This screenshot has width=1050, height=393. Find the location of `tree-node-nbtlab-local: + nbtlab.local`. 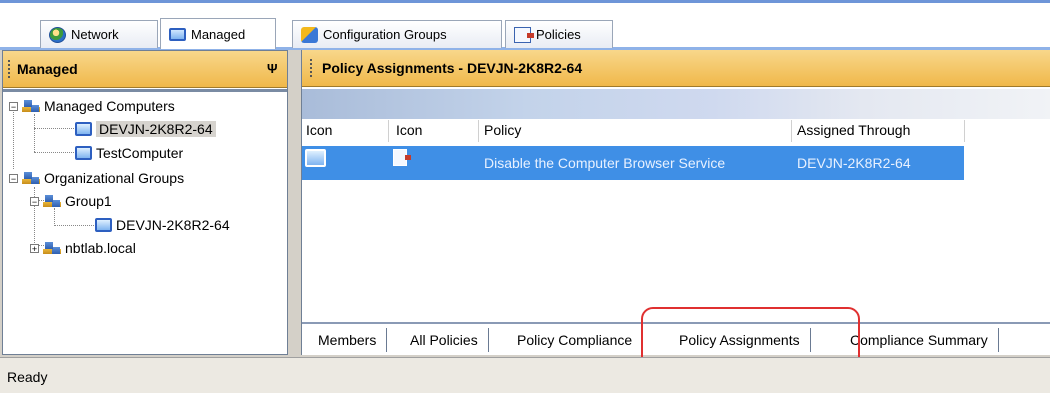

tree-node-nbtlab-local: + nbtlab.local is located at coordinates (83, 248).